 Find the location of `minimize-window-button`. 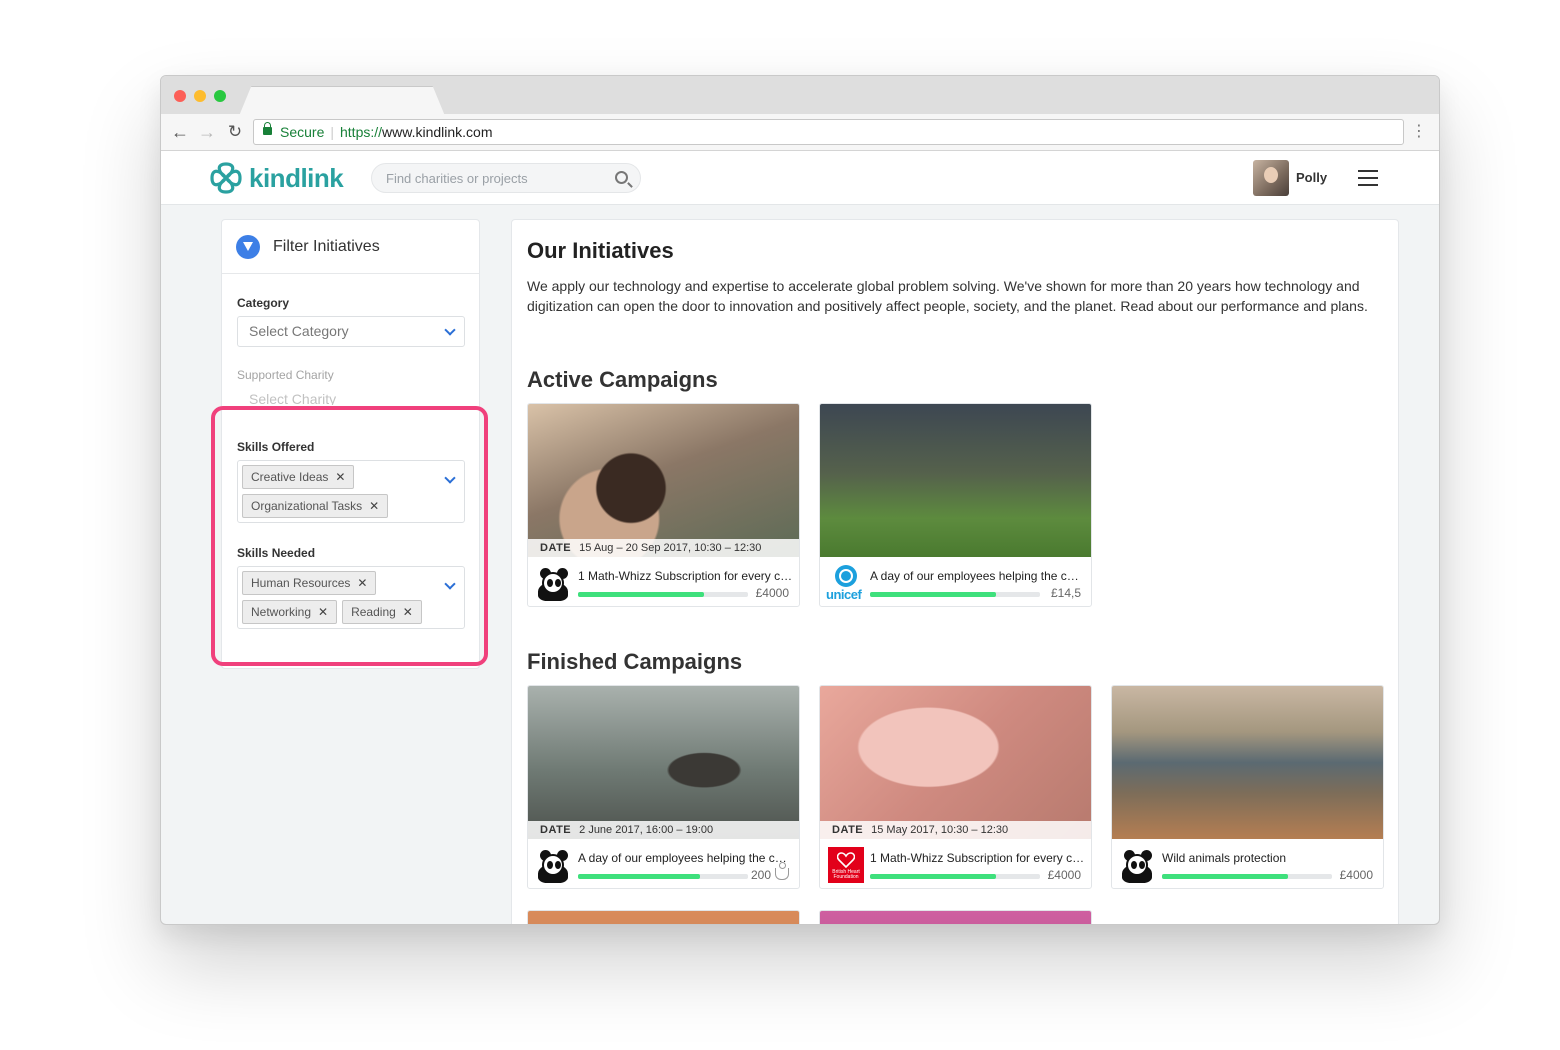

minimize-window-button is located at coordinates (200, 96).